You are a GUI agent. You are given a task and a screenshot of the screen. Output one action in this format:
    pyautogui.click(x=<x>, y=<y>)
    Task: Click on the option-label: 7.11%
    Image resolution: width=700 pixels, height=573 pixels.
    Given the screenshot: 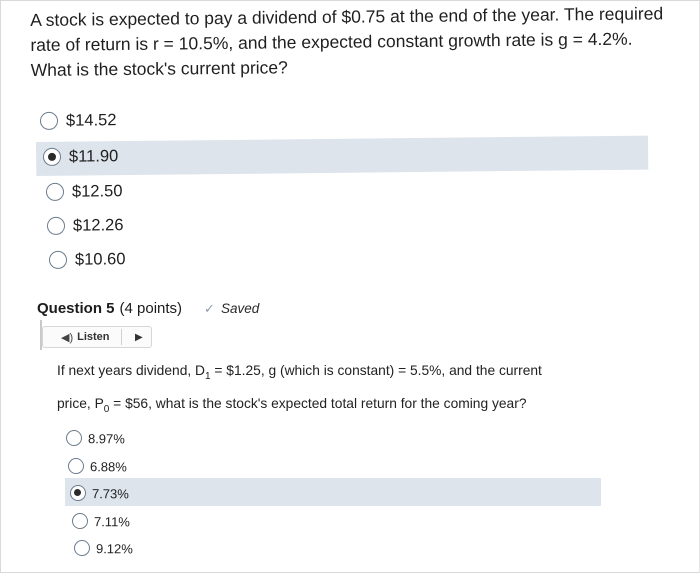 What is the action you would take?
    pyautogui.click(x=111, y=521)
    